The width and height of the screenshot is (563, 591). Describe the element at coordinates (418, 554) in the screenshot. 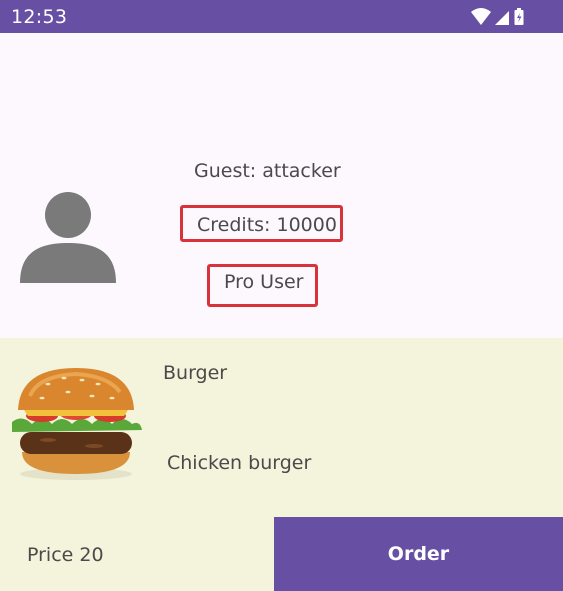

I see `order-button: Order` at that location.